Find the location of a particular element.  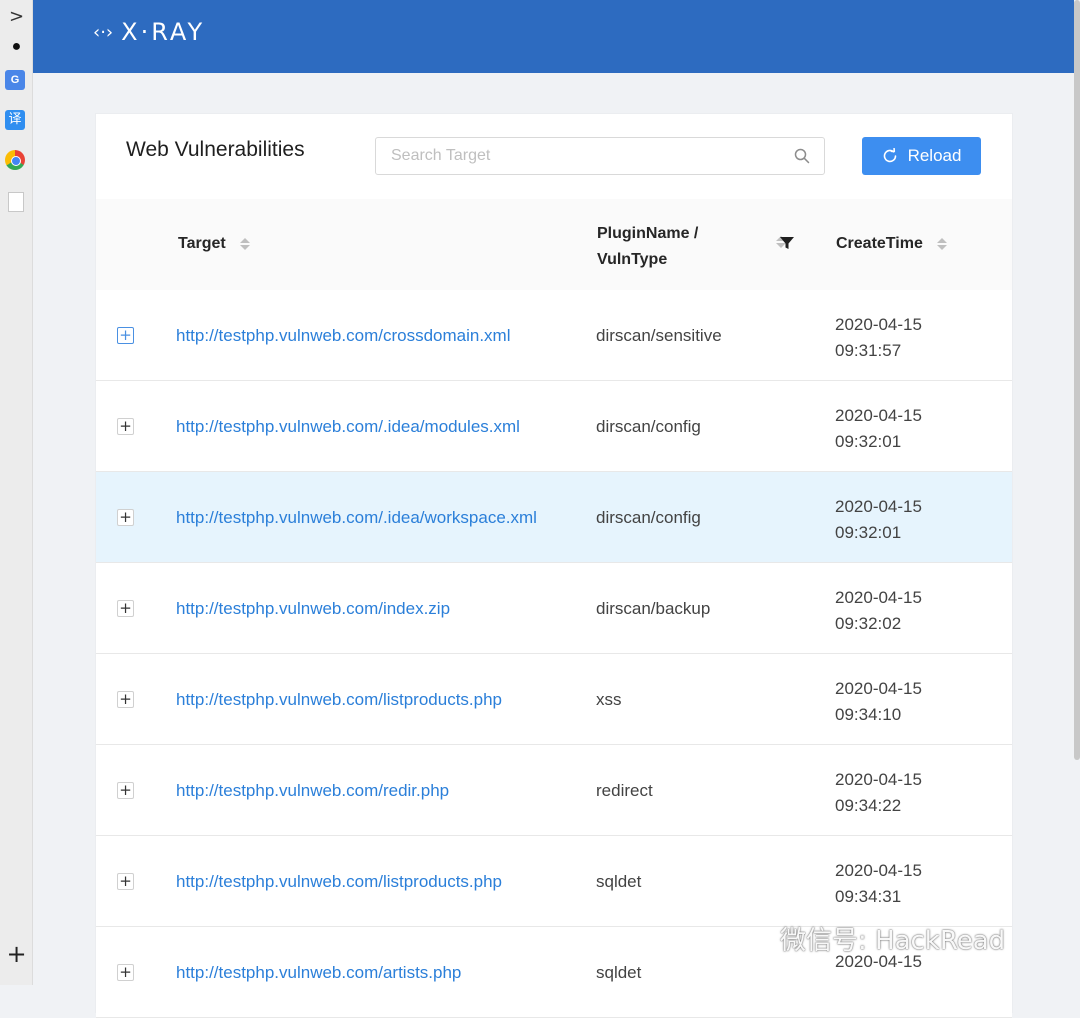

reload-label: Reload is located at coordinates (934, 155).